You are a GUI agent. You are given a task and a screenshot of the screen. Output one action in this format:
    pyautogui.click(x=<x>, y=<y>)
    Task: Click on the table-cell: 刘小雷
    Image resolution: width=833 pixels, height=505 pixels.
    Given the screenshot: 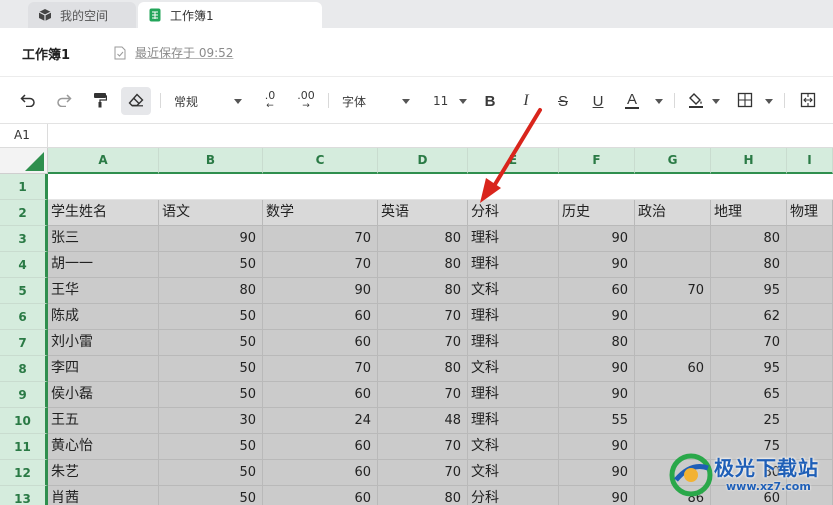 What is the action you would take?
    pyautogui.click(x=103, y=343)
    